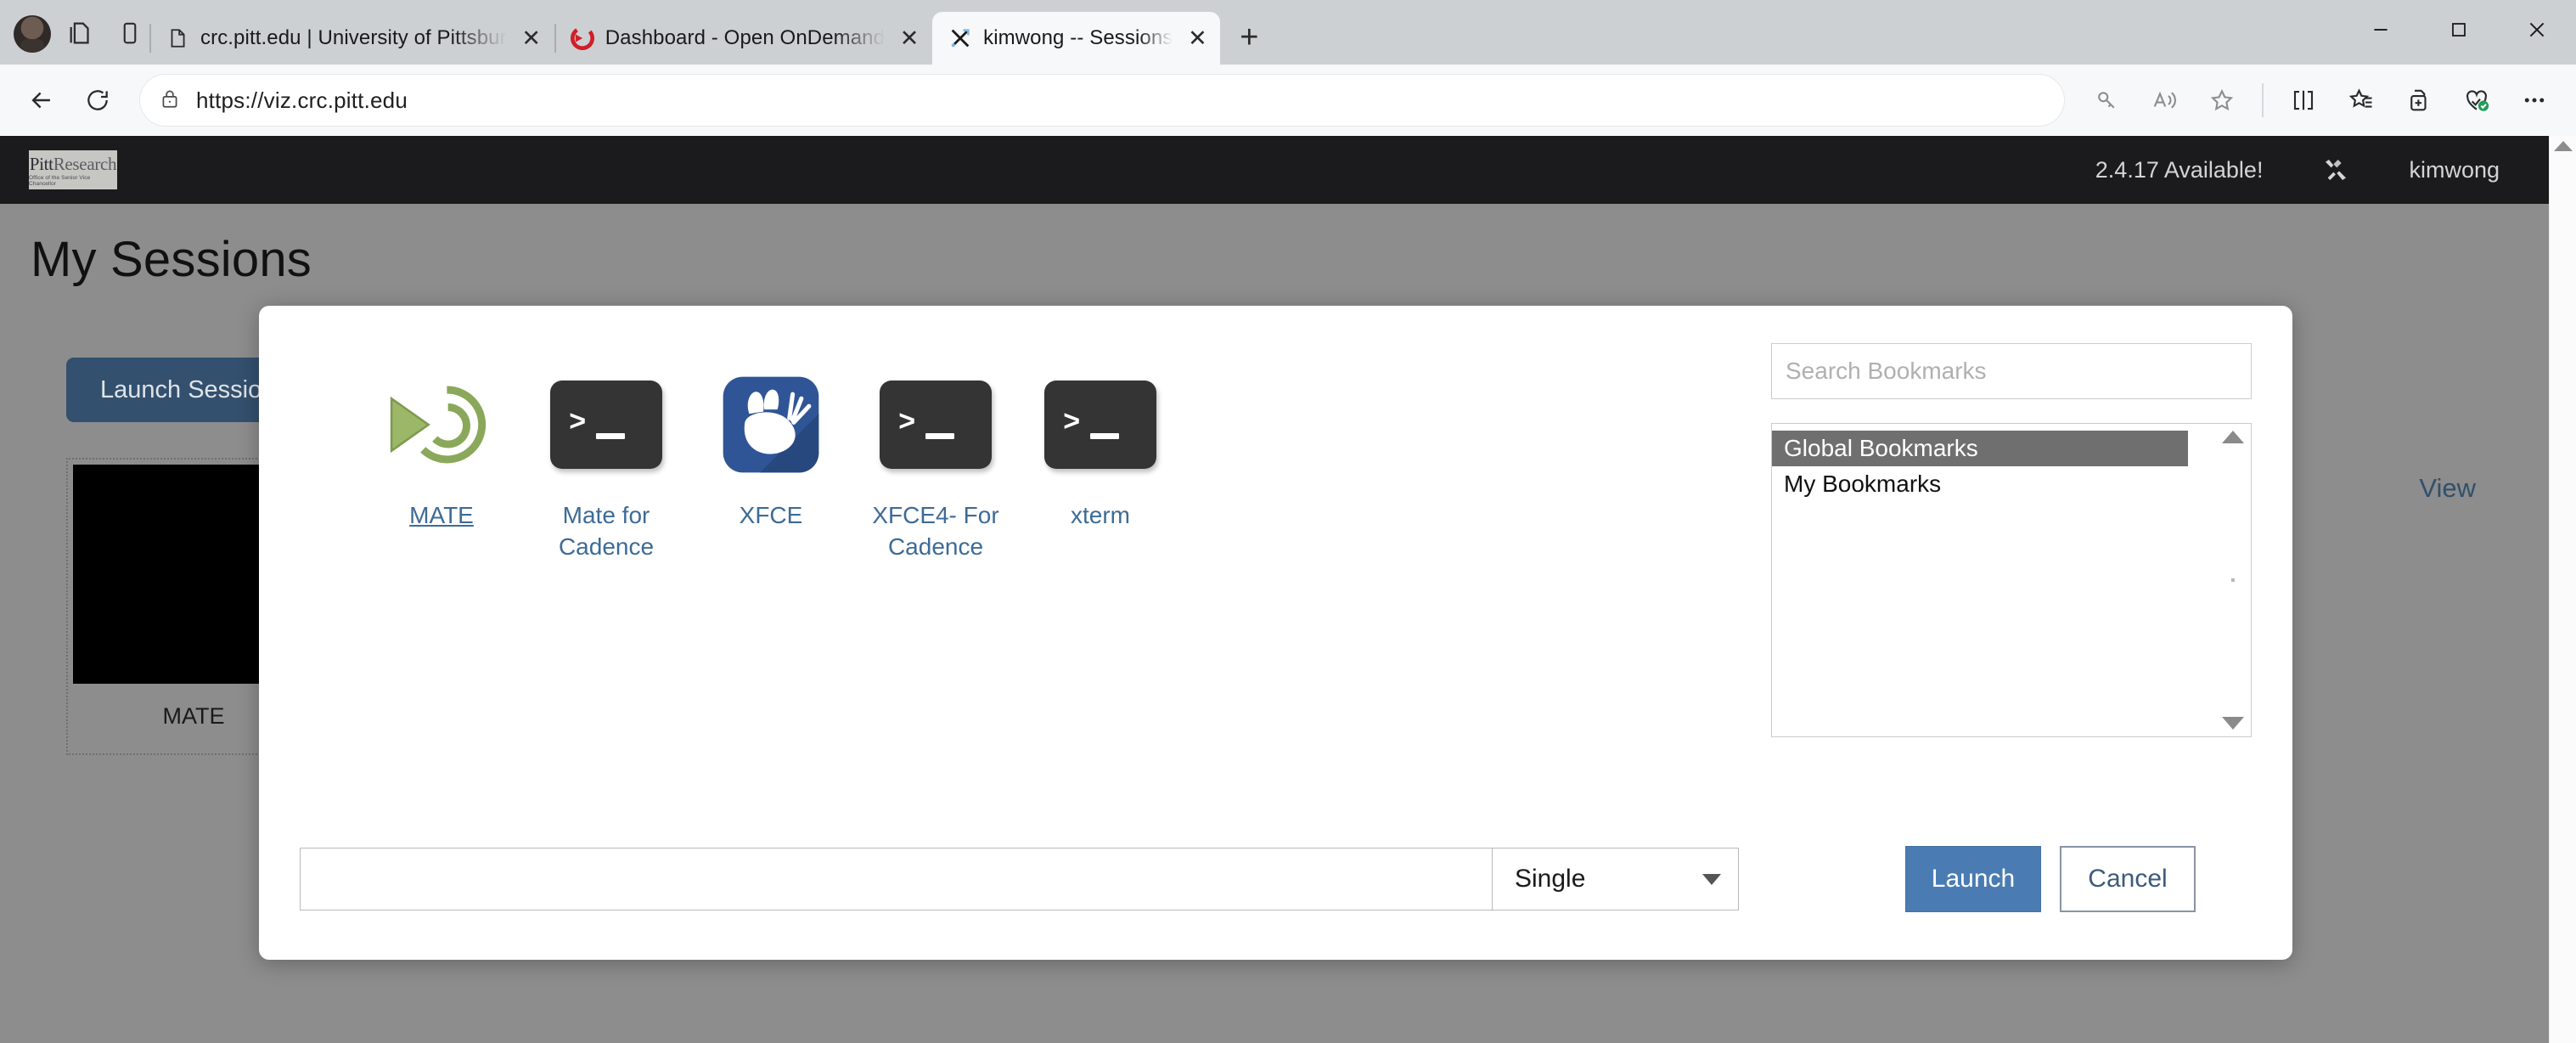 The height and width of the screenshot is (1043, 2576). Describe the element at coordinates (170, 101) in the screenshot. I see `lock-icon` at that location.